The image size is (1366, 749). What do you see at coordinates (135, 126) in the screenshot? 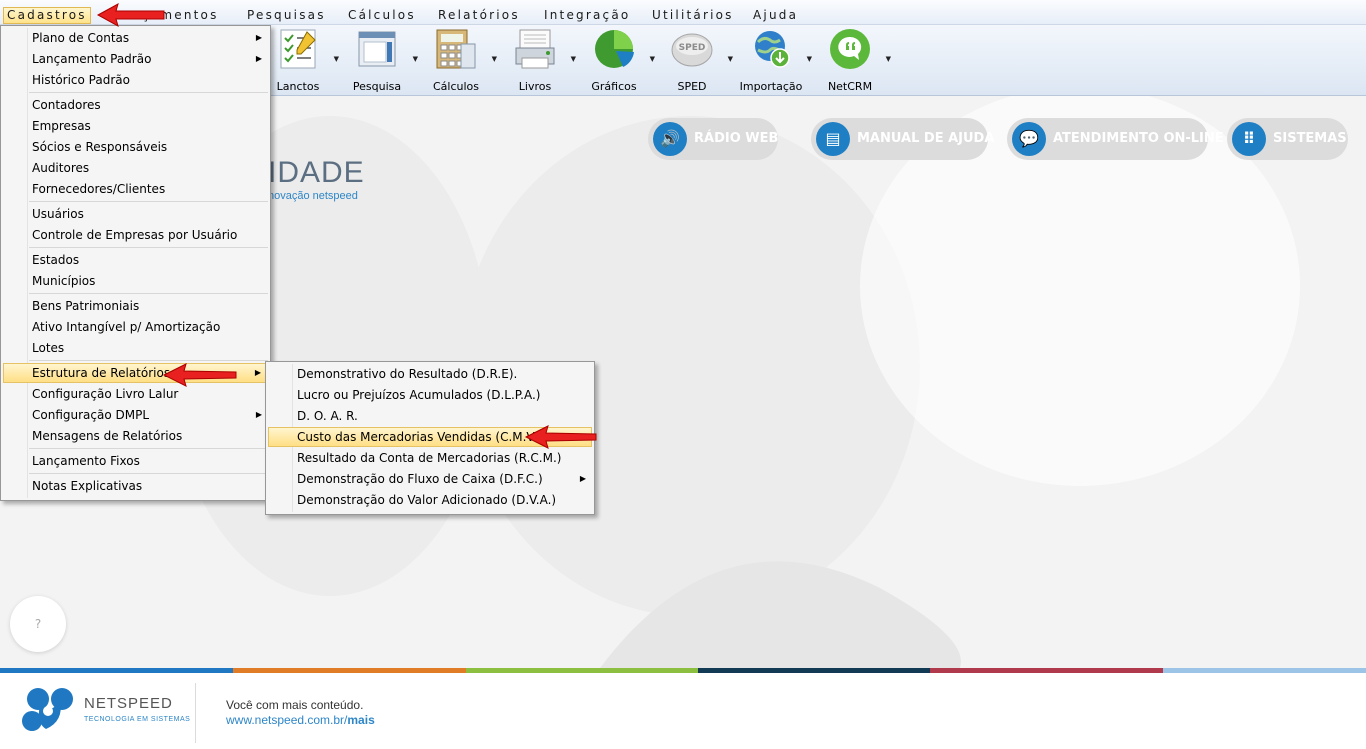
I see `menu-item-empresas: Empresas` at bounding box center [135, 126].